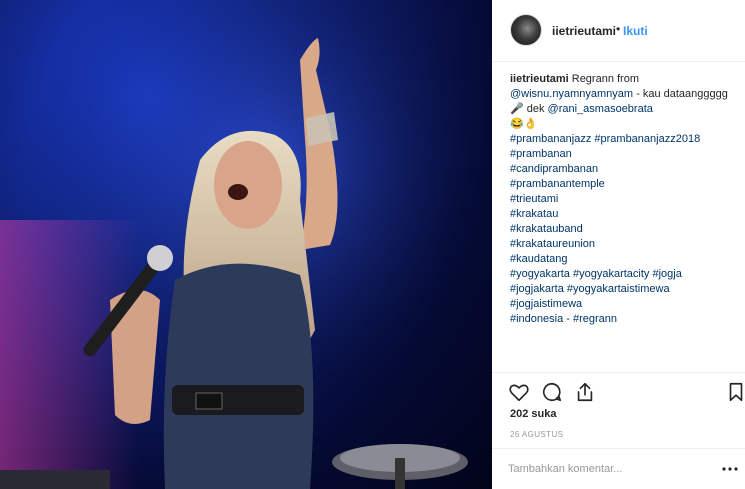  What do you see at coordinates (536, 319) in the screenshot?
I see `hashtag: #indonesia` at bounding box center [536, 319].